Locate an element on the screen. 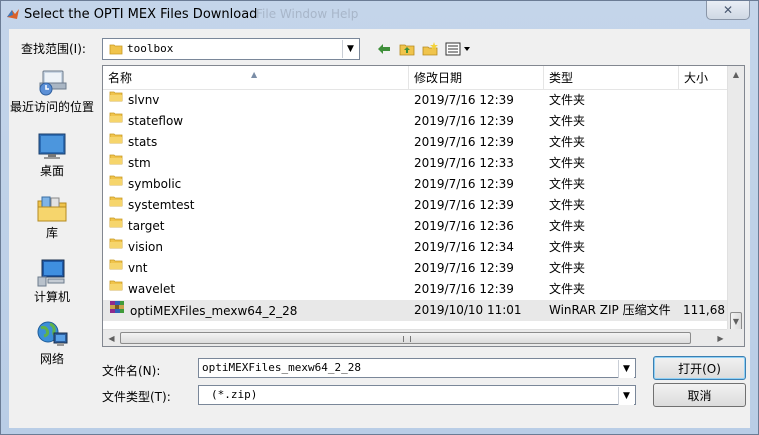 The image size is (759, 435). place-network: 网络 is located at coordinates (52, 342).